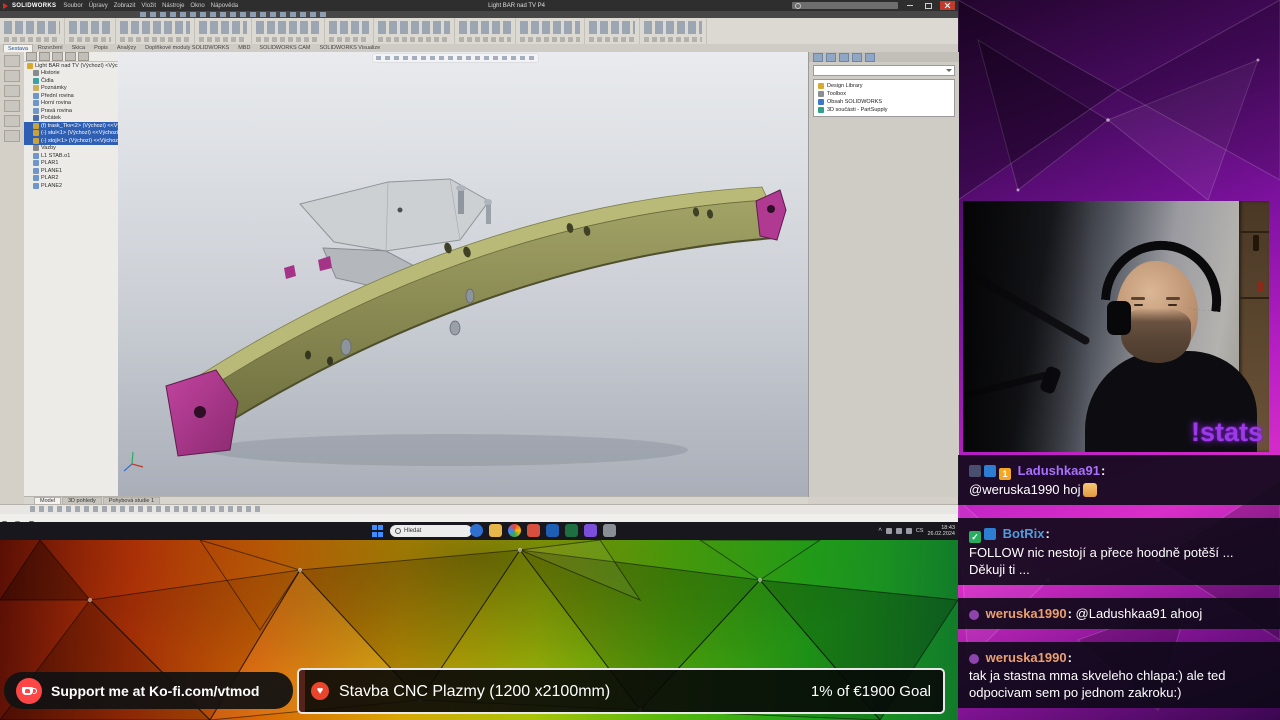 The width and height of the screenshot is (1280, 720). Describe the element at coordinates (909, 5) in the screenshot. I see `minimize-button` at that location.